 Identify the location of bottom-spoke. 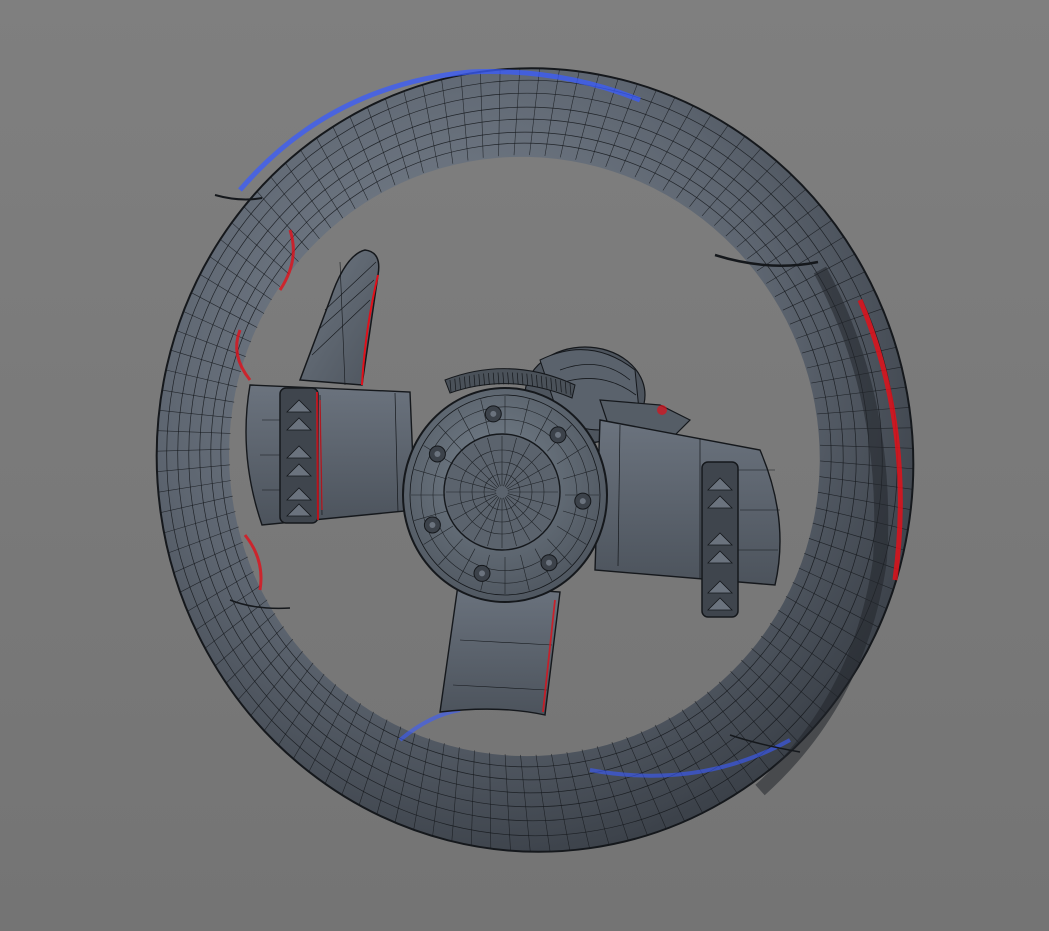
(500, 650).